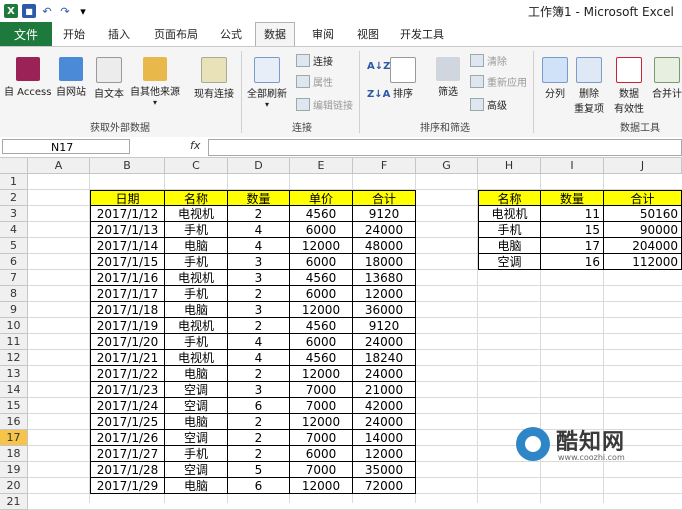 This screenshot has width=682, height=510. I want to click on table-cell: 3, so click(259, 310).